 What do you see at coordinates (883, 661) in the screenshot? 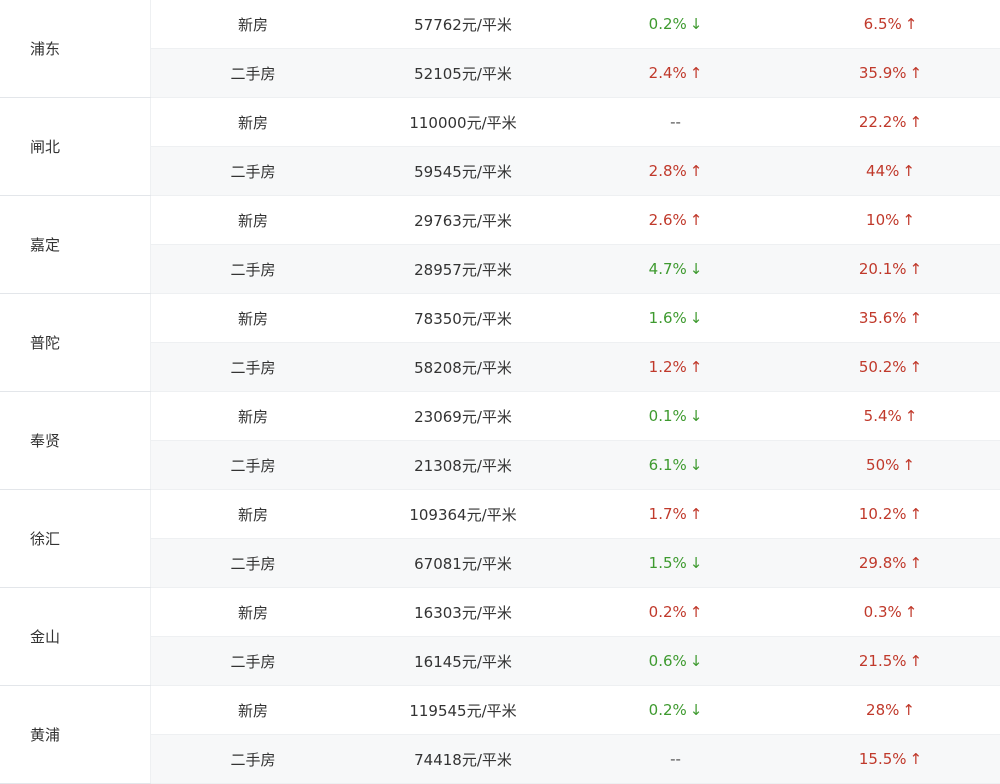
I see `yoy-change-value: 21.5%` at bounding box center [883, 661].